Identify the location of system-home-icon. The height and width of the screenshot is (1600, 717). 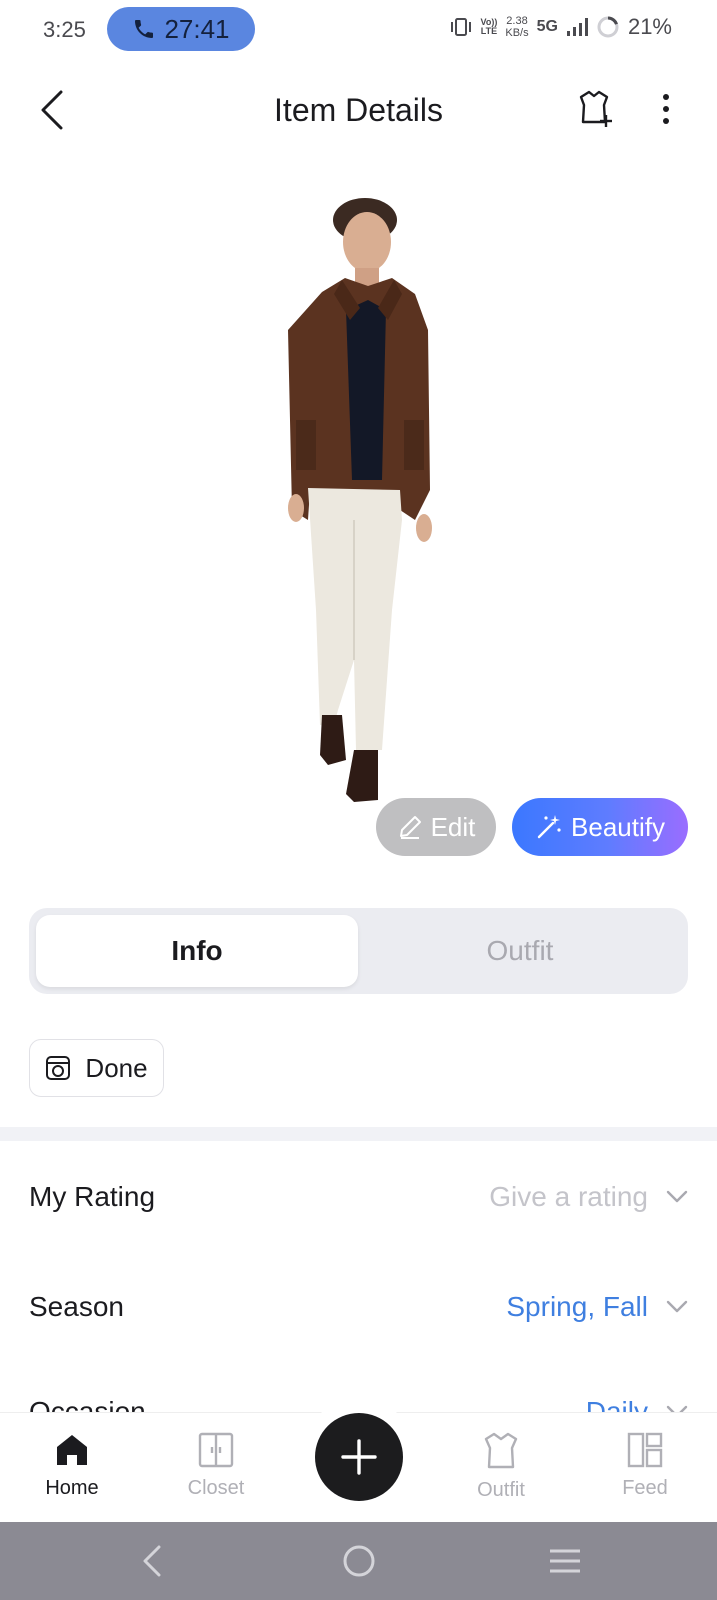
(359, 1561).